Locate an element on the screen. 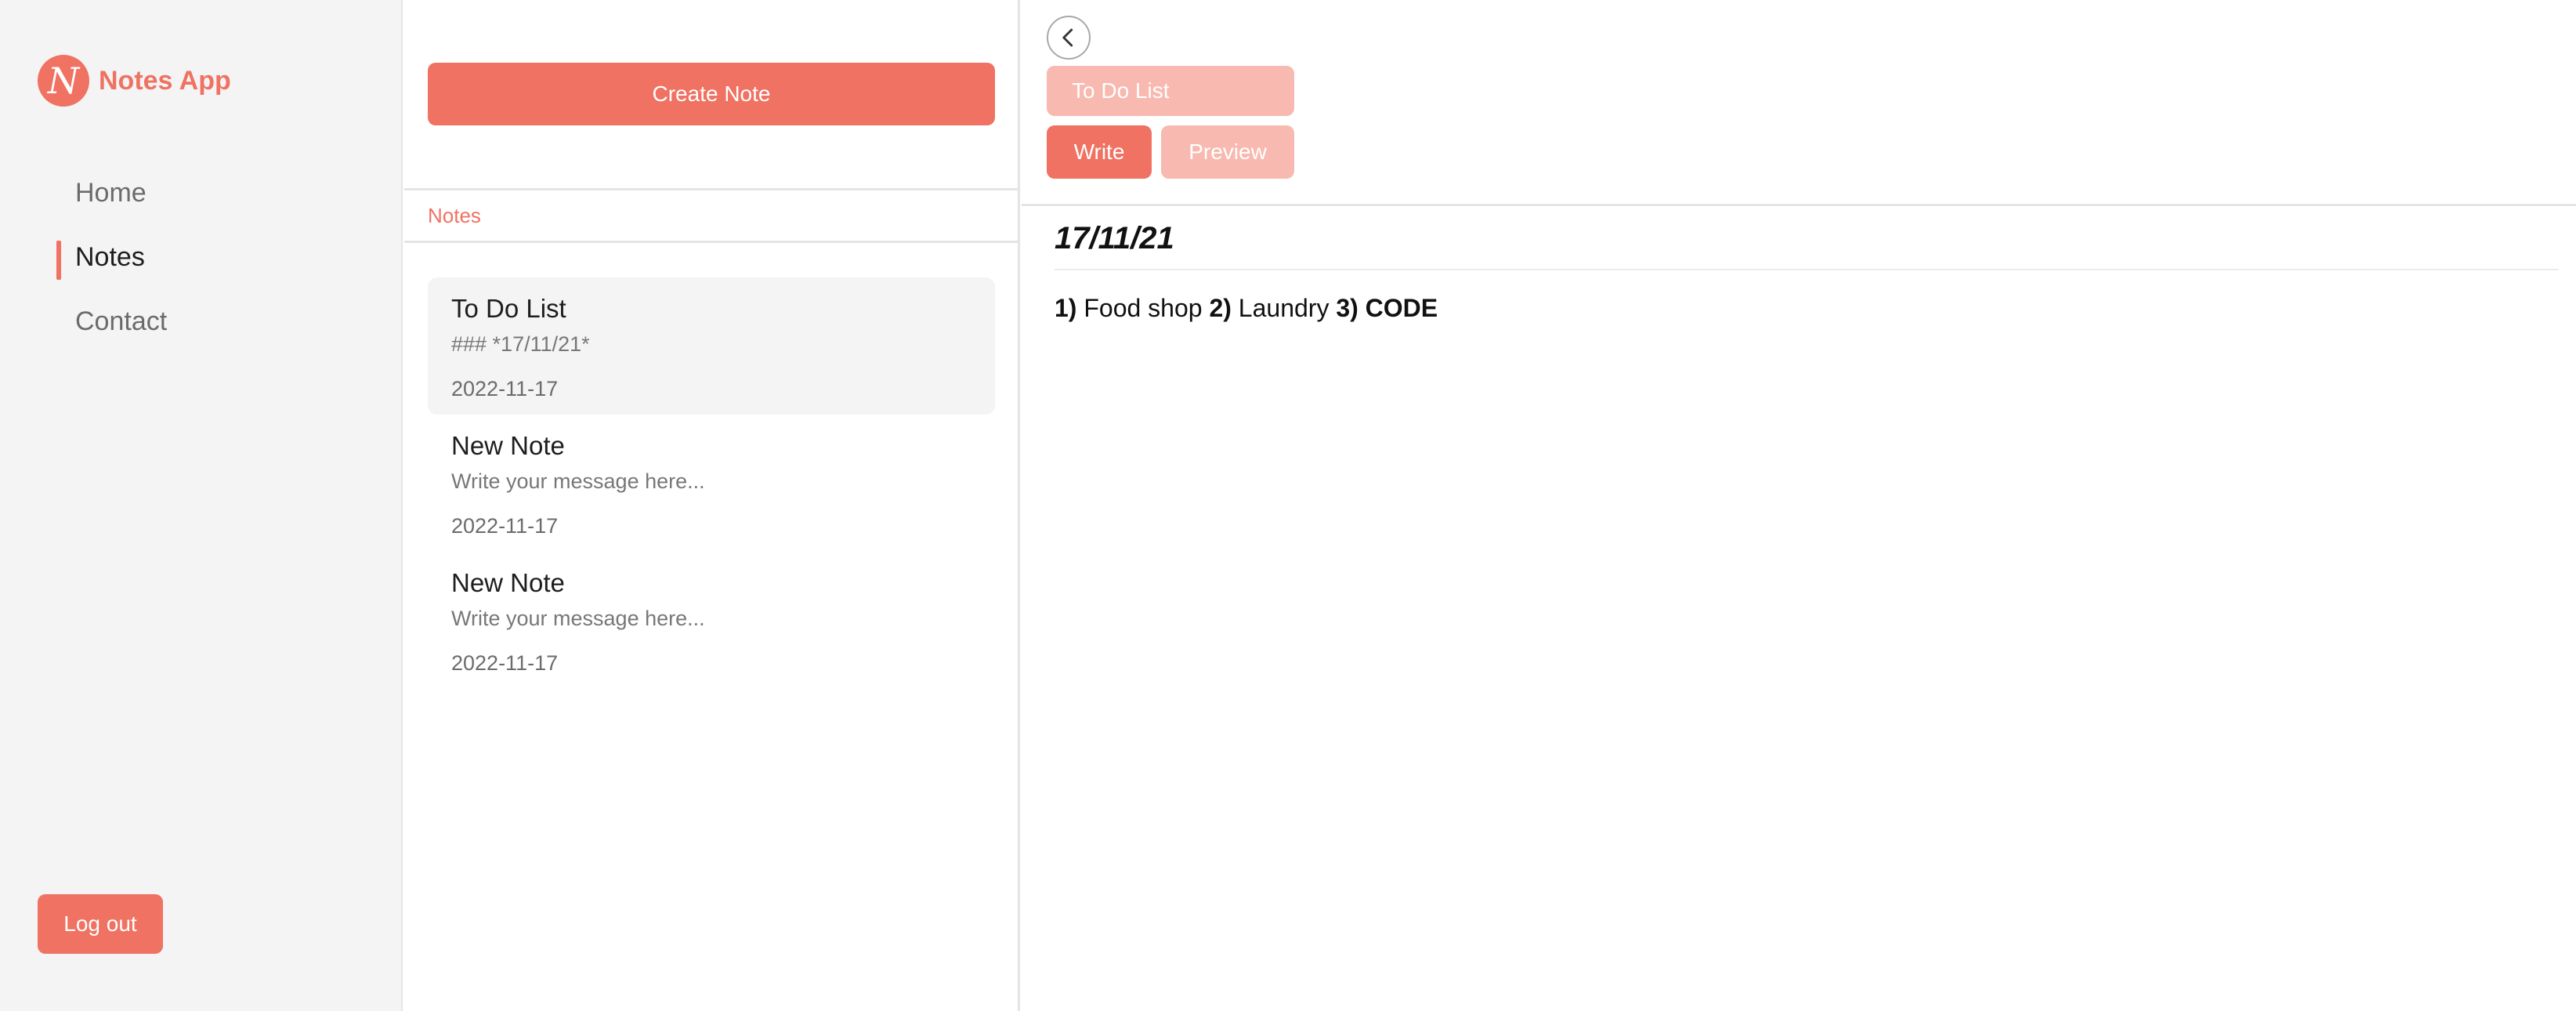 Image resolution: width=2576 pixels, height=1011 pixels. tab-preview: Preview is located at coordinates (1227, 152).